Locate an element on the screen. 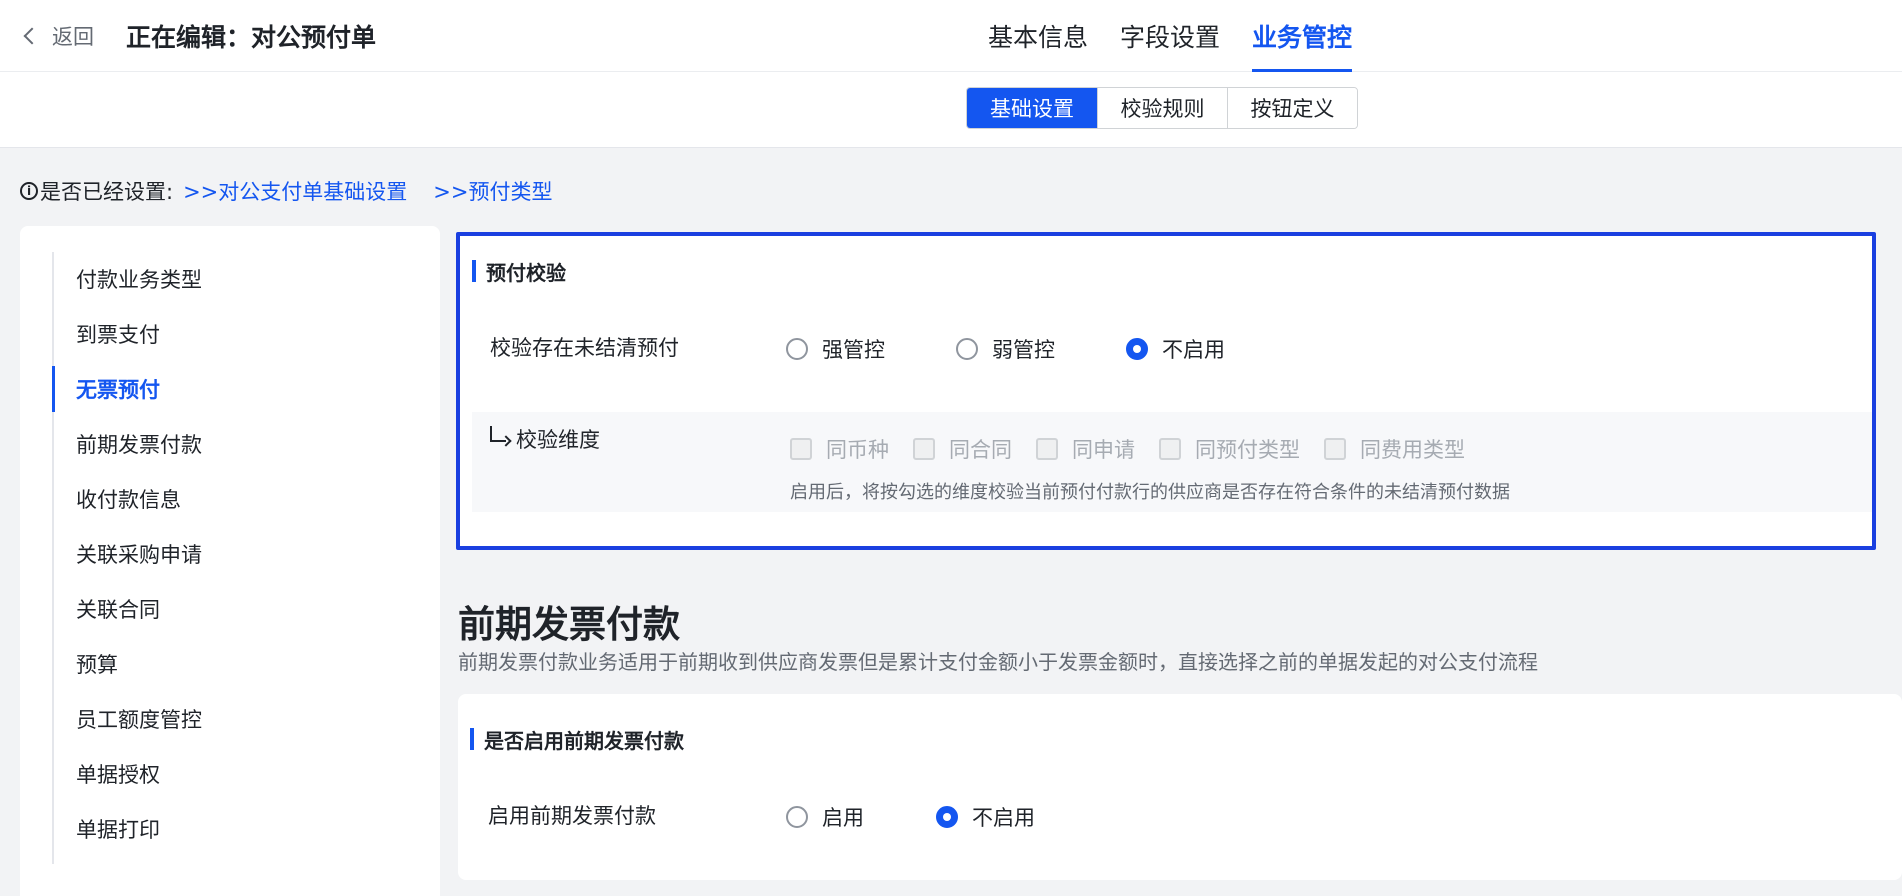 Image resolution: width=1902 pixels, height=896 pixels. setup-info-prefix: 是否已经设置: is located at coordinates (107, 192).